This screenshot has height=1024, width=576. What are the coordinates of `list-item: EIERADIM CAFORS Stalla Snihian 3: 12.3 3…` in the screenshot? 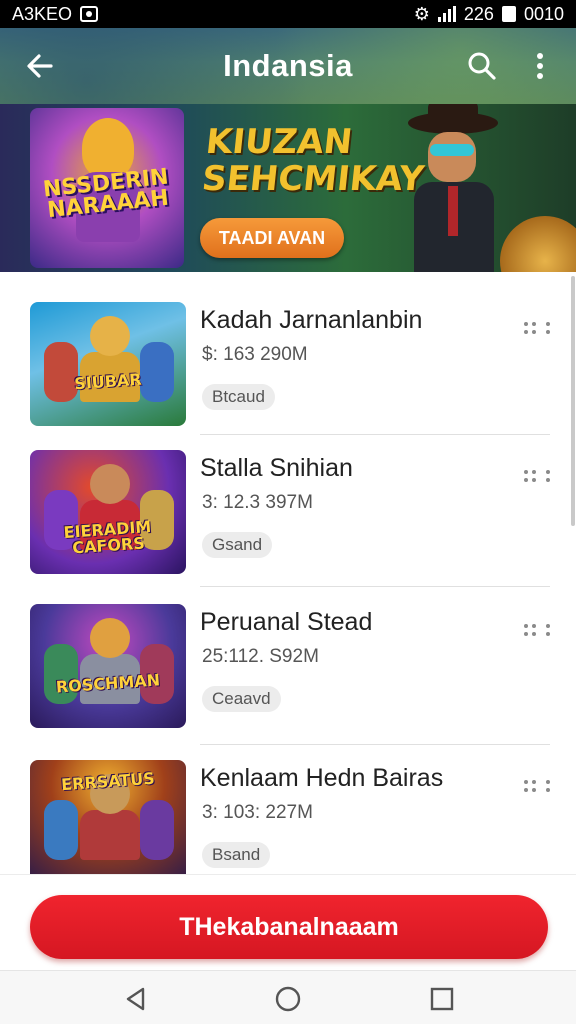 It's located at (290, 526).